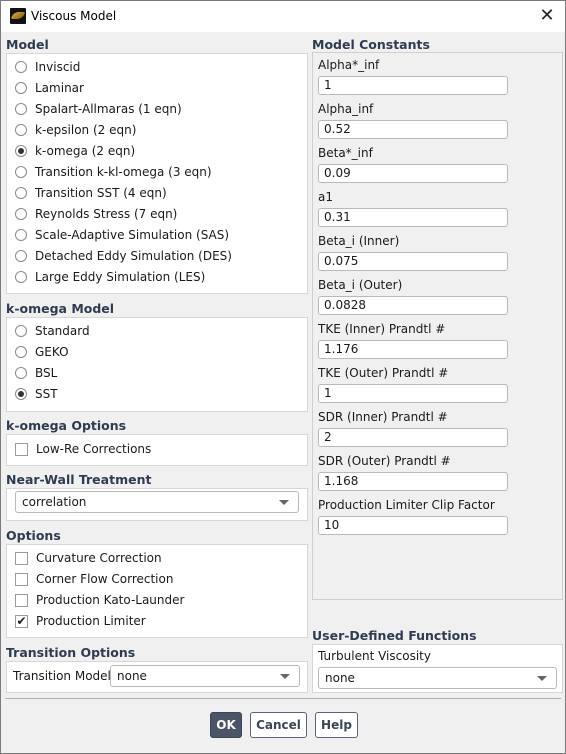  I want to click on options-item: Curvature Correction, so click(88, 558).